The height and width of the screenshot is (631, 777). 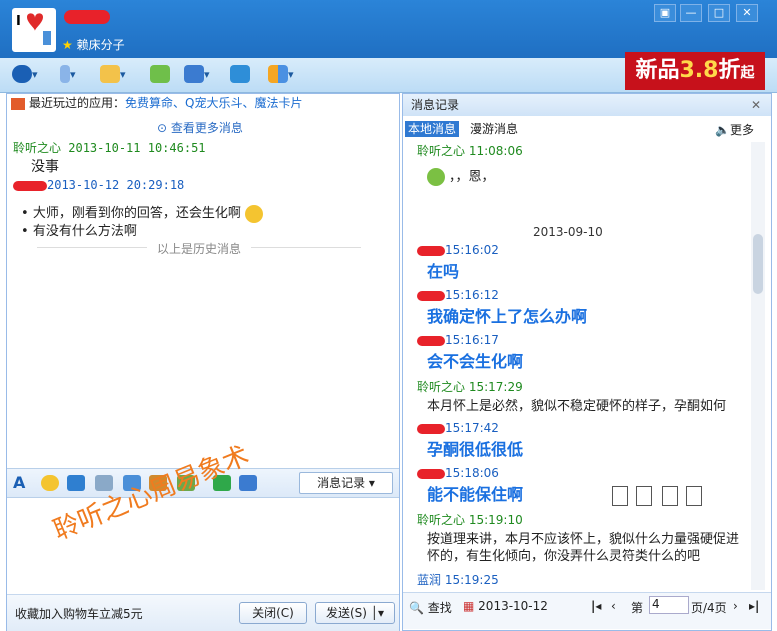 What do you see at coordinates (77, 103) in the screenshot?
I see `recent-label: 最近玩过的应用：` at bounding box center [77, 103].